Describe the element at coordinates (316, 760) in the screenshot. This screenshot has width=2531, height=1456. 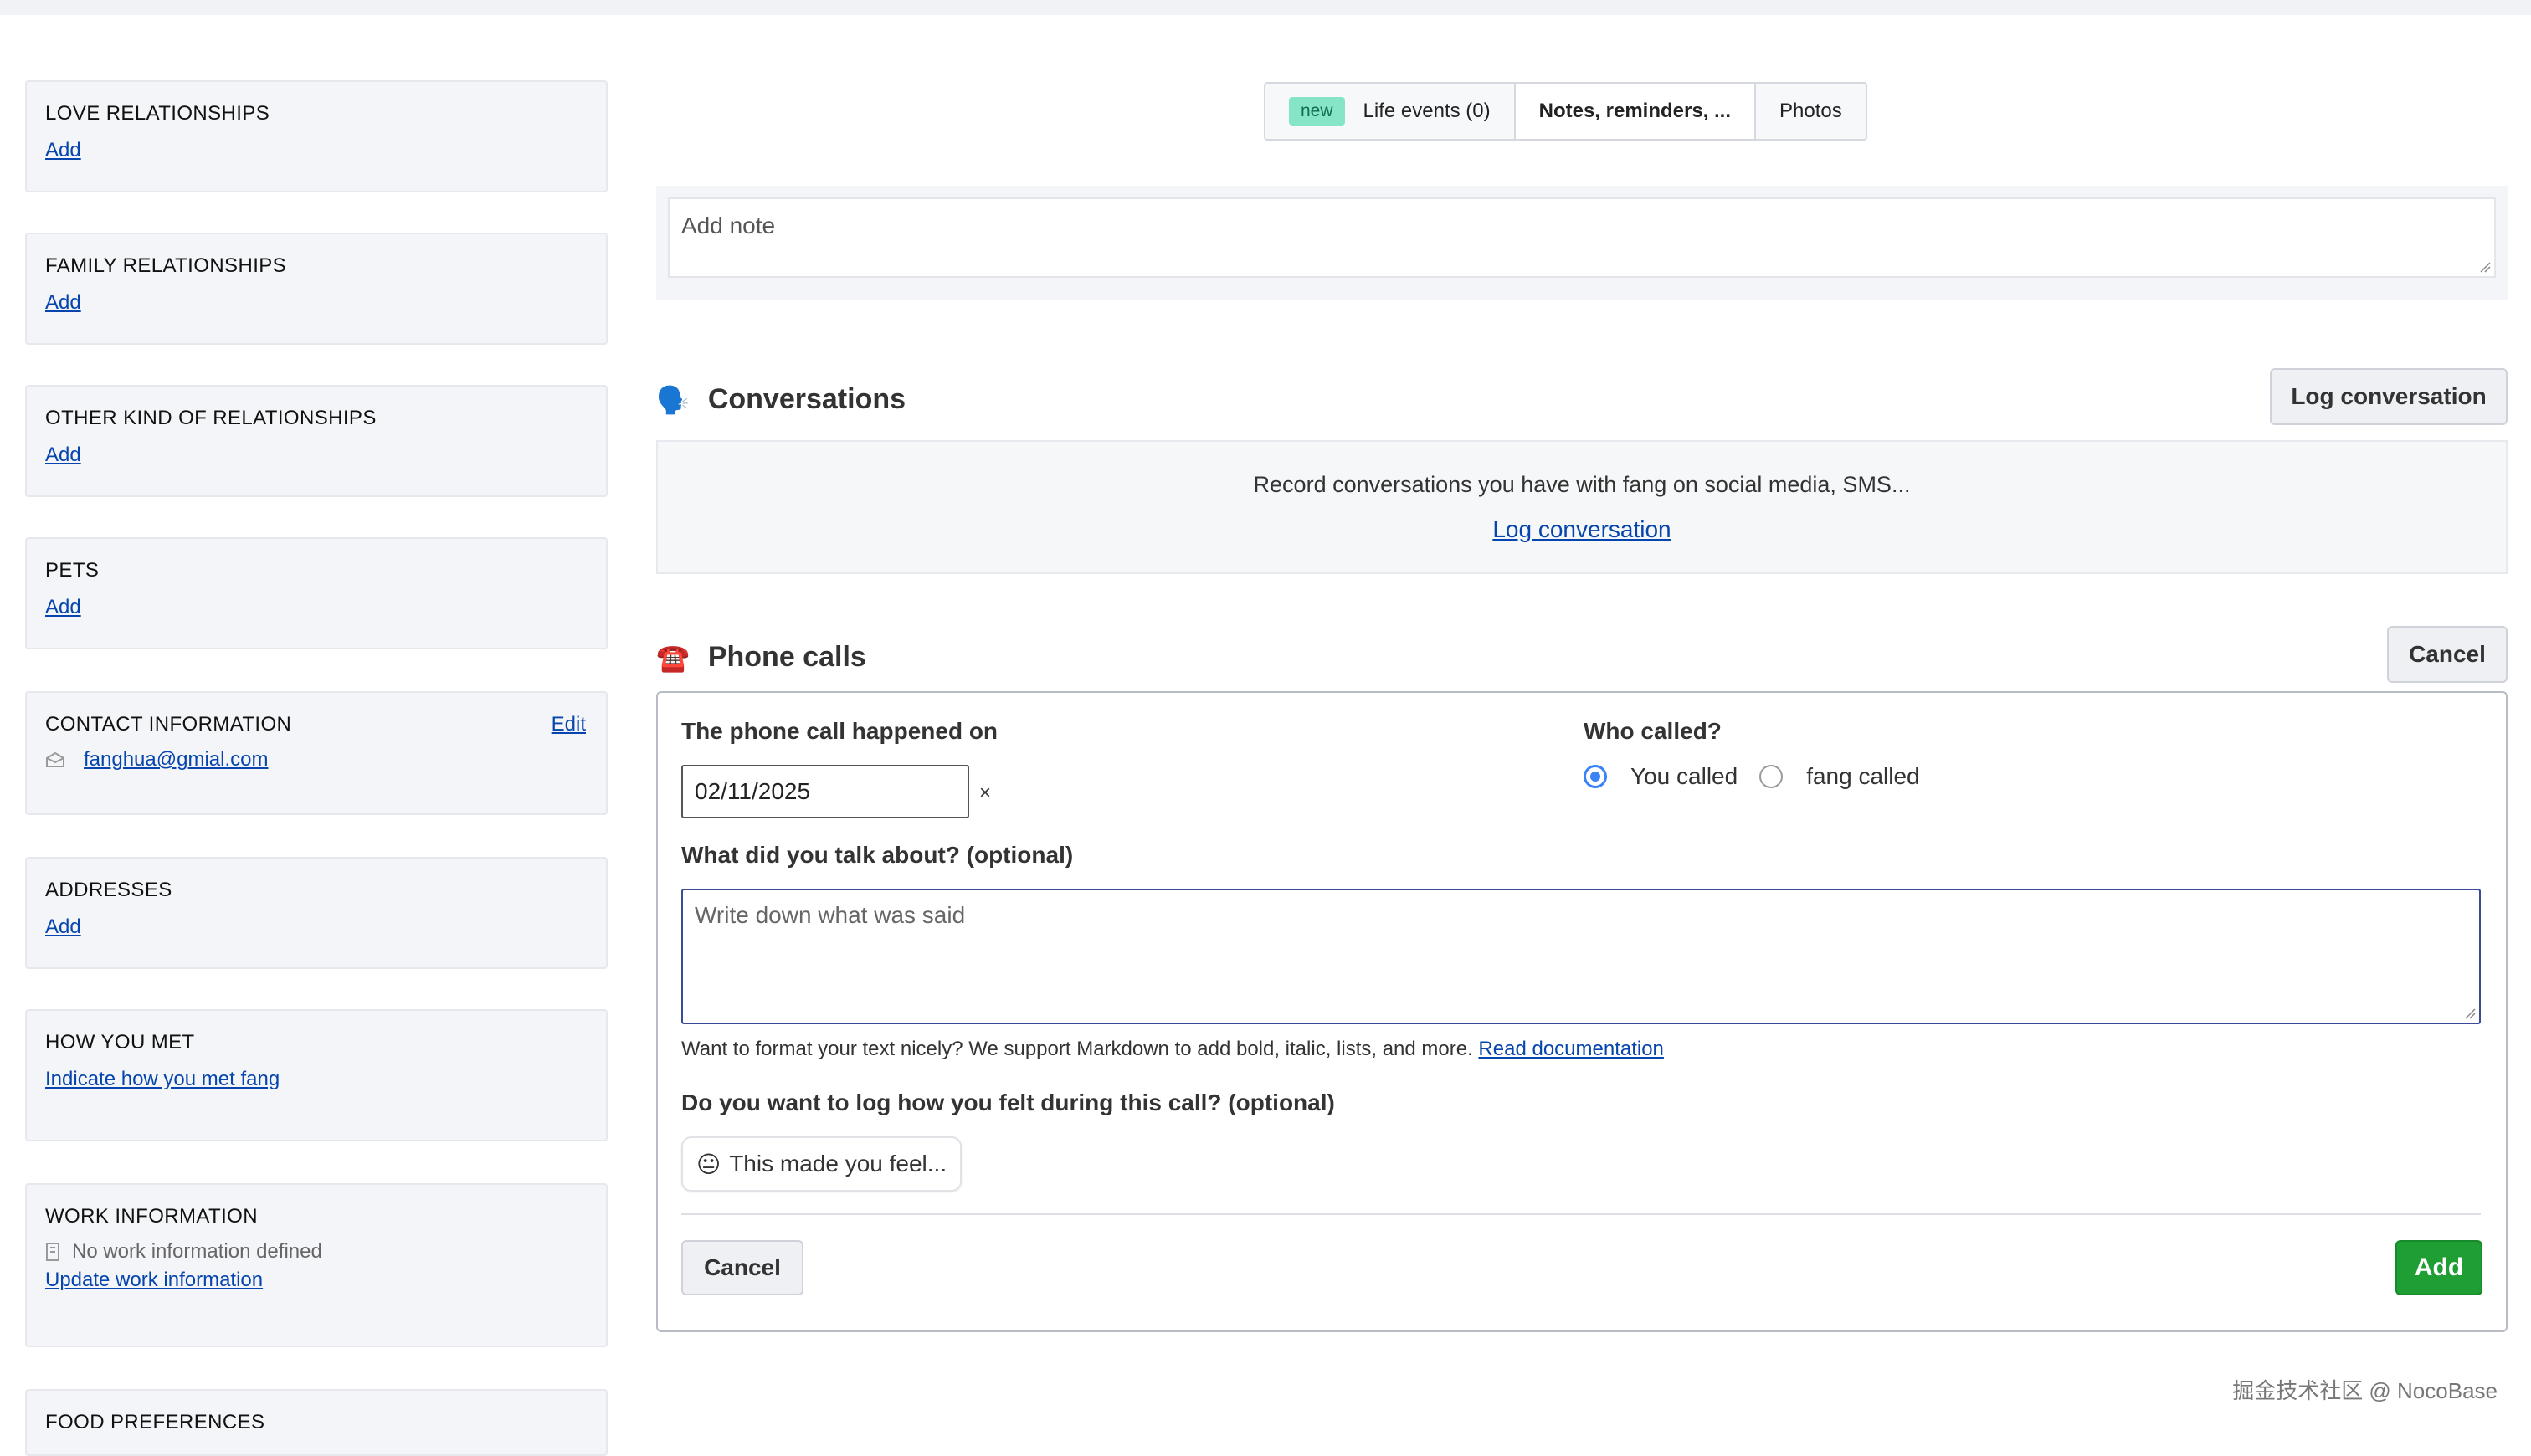
I see `email-row: fanghua@gmial.com` at that location.